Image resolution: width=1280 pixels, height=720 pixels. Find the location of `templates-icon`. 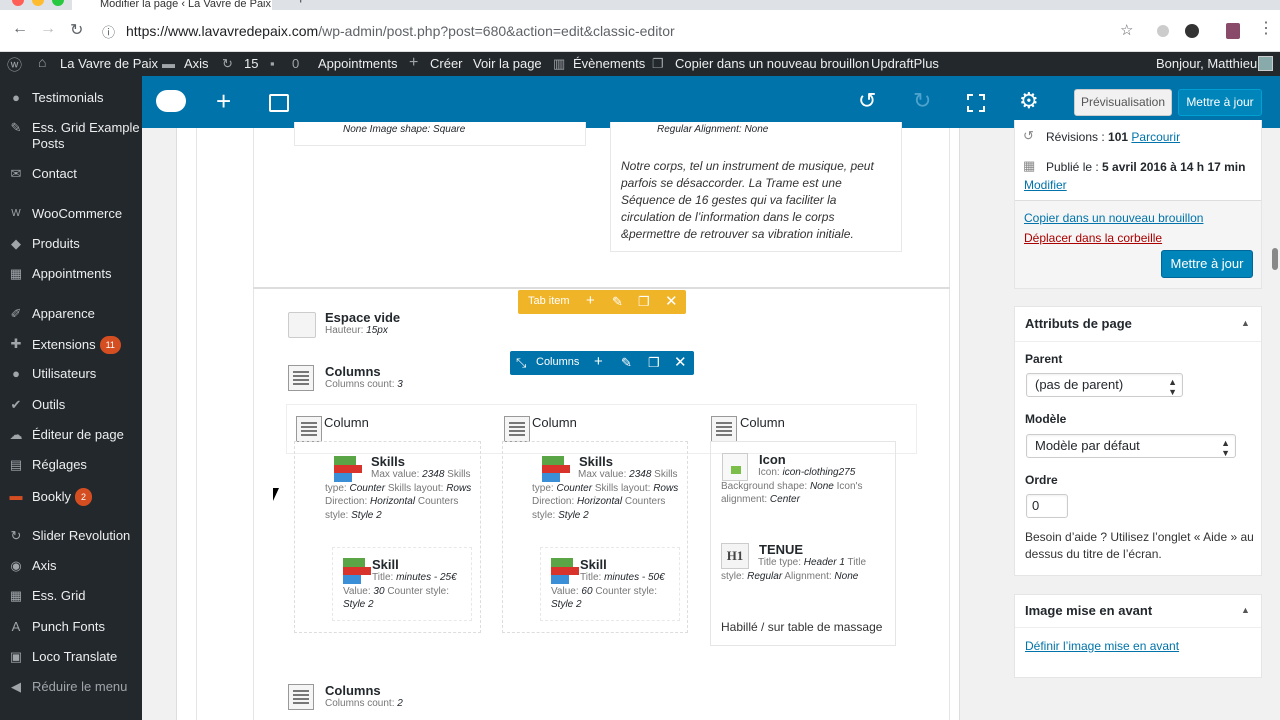

templates-icon is located at coordinates (279, 103).